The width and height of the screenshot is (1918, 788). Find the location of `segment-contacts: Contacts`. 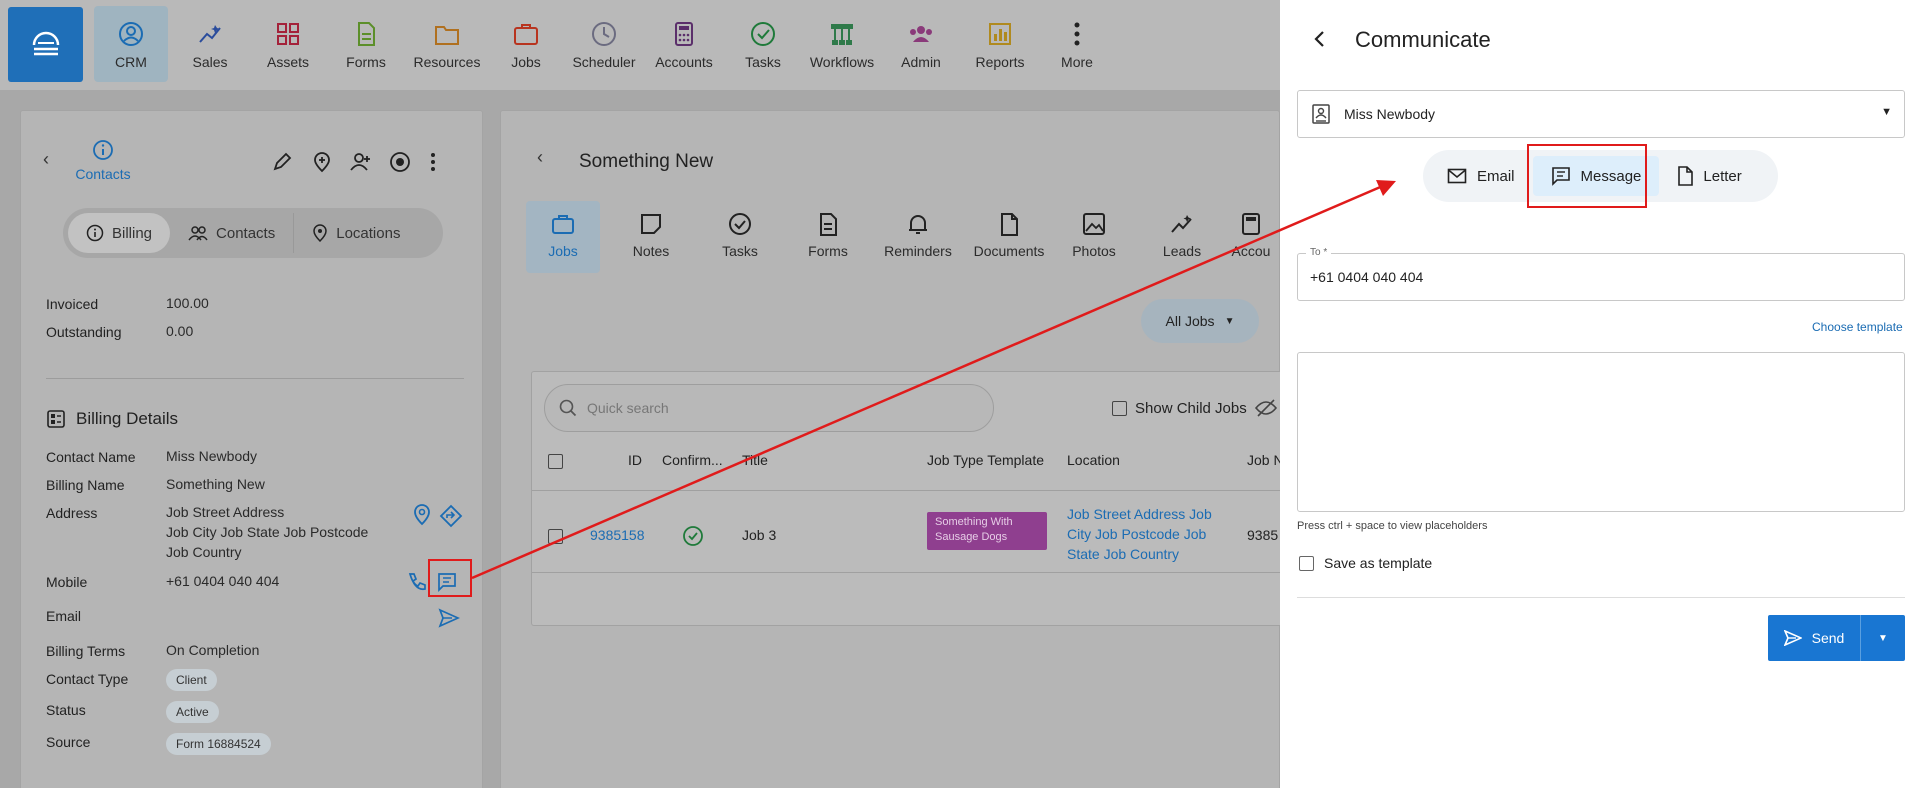

segment-contacts: Contacts is located at coordinates (231, 233).